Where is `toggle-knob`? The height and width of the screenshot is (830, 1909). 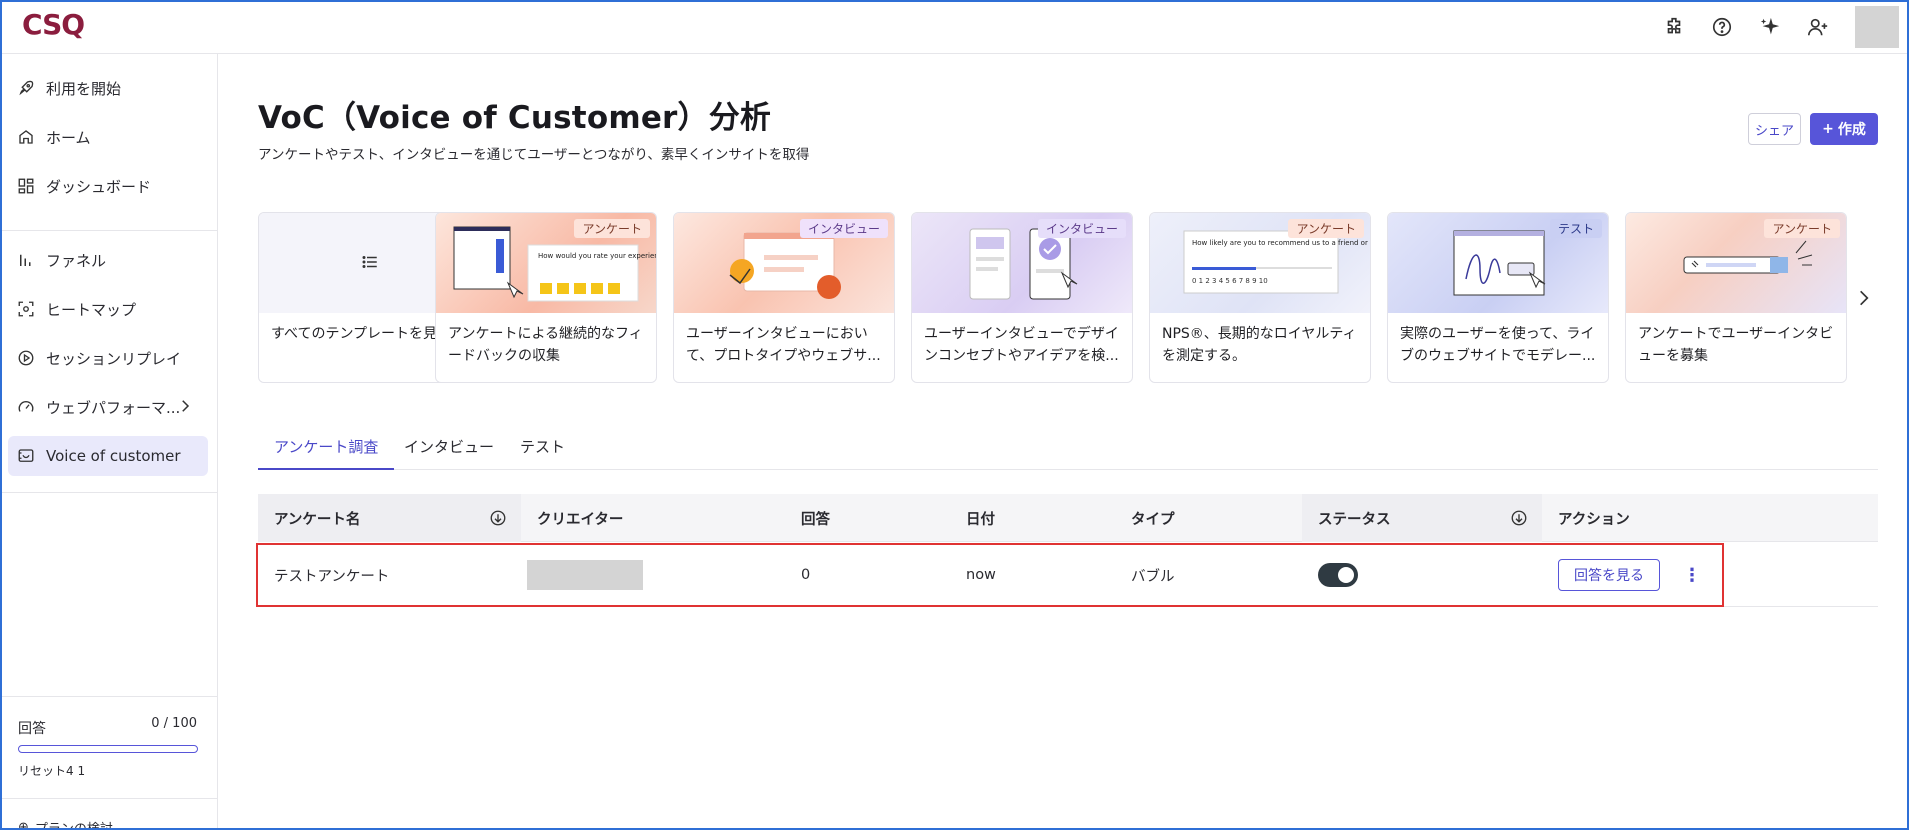
toggle-knob is located at coordinates (1346, 575).